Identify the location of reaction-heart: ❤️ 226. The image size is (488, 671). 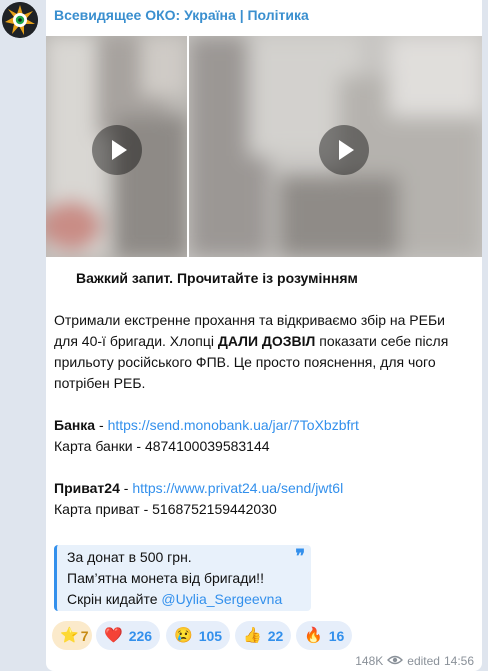
(128, 635).